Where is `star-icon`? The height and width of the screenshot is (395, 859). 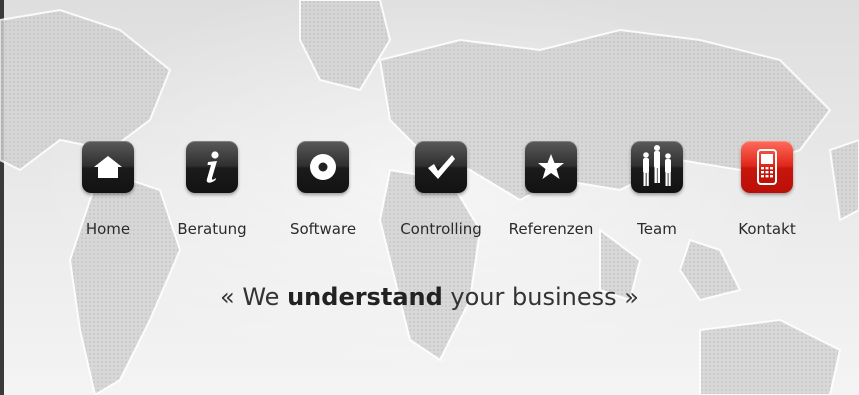 star-icon is located at coordinates (551, 166).